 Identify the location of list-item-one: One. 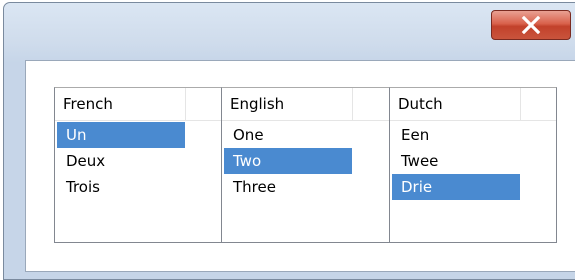
(305, 135).